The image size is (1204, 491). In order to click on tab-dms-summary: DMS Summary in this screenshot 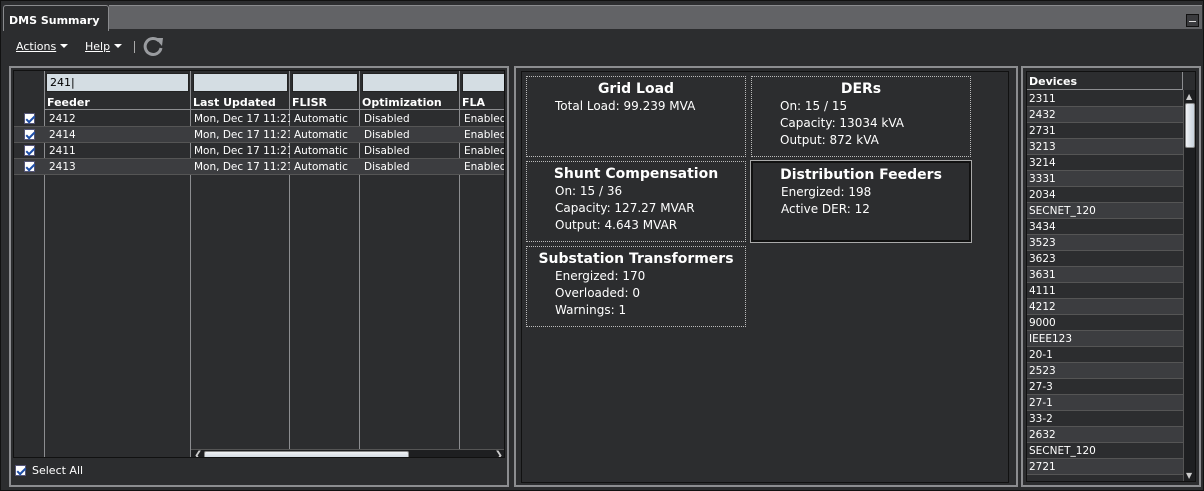, I will do `click(56, 18)`.